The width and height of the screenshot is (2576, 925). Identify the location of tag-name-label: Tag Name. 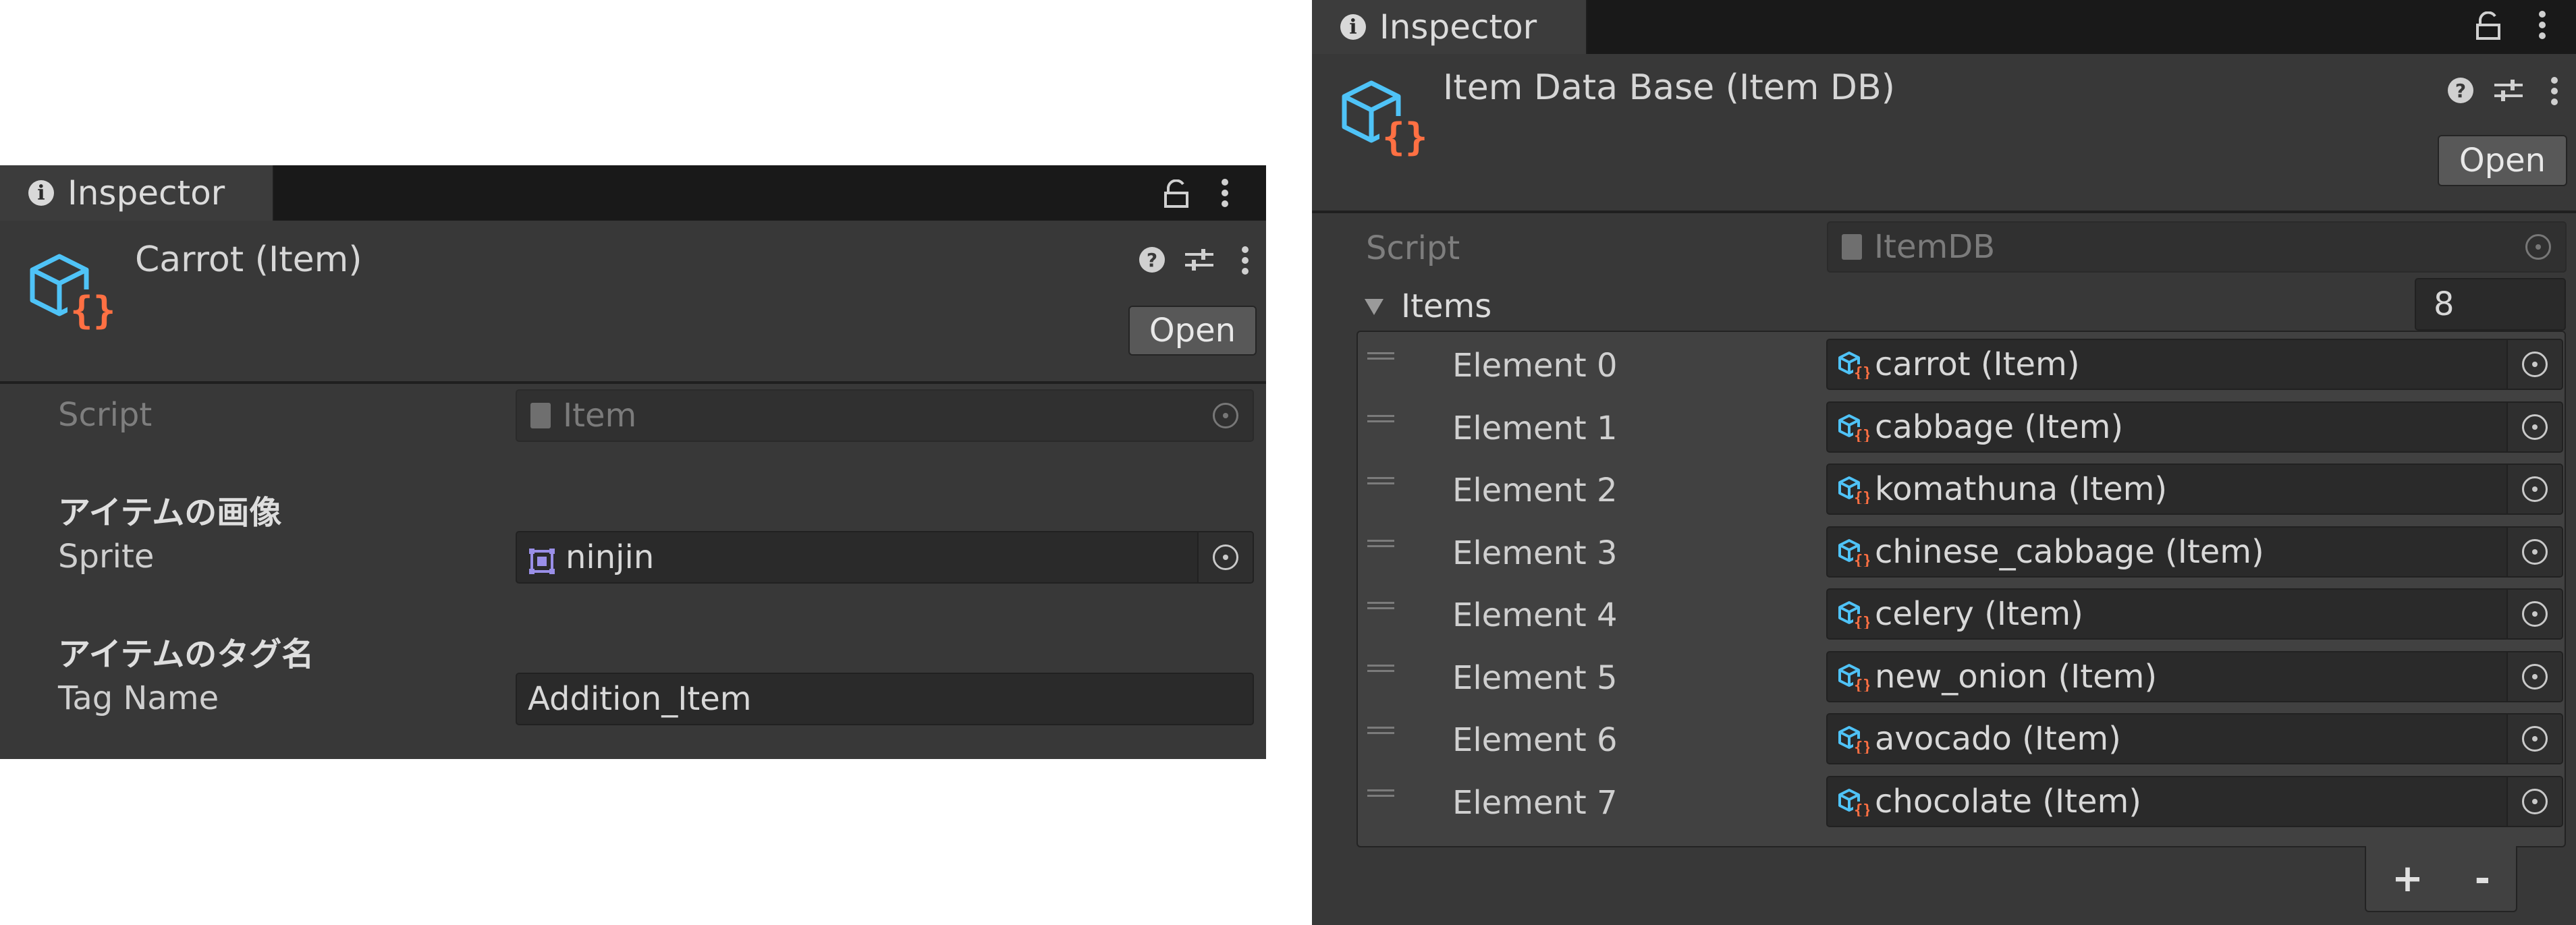
(138, 698).